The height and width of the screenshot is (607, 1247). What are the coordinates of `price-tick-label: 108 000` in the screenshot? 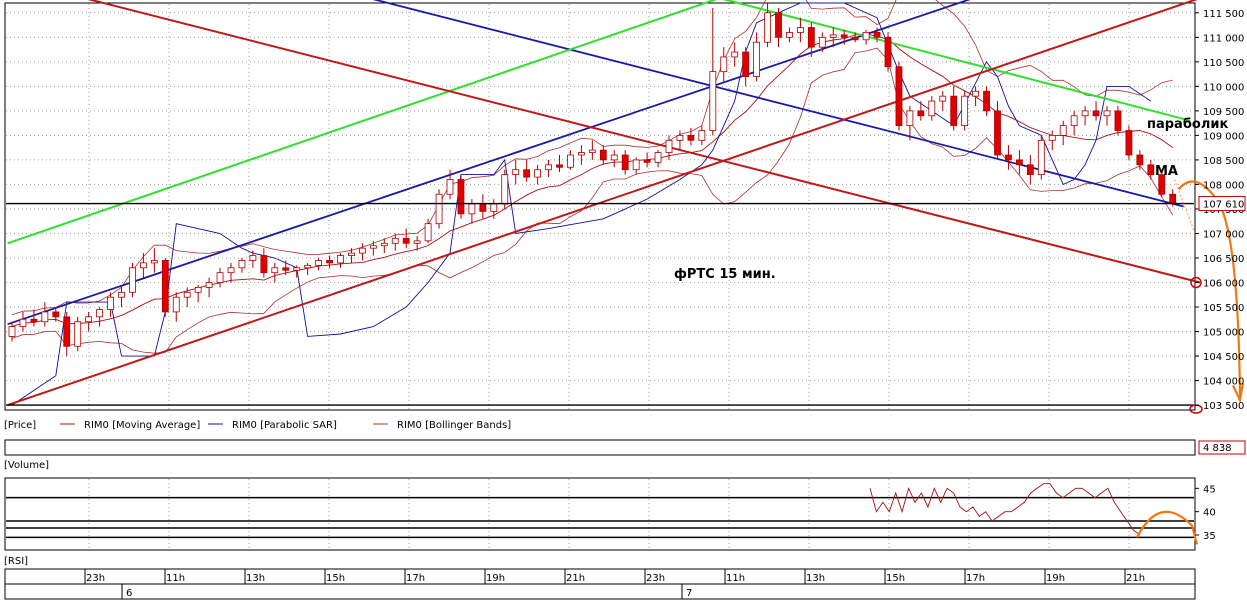 It's located at (1223, 185).